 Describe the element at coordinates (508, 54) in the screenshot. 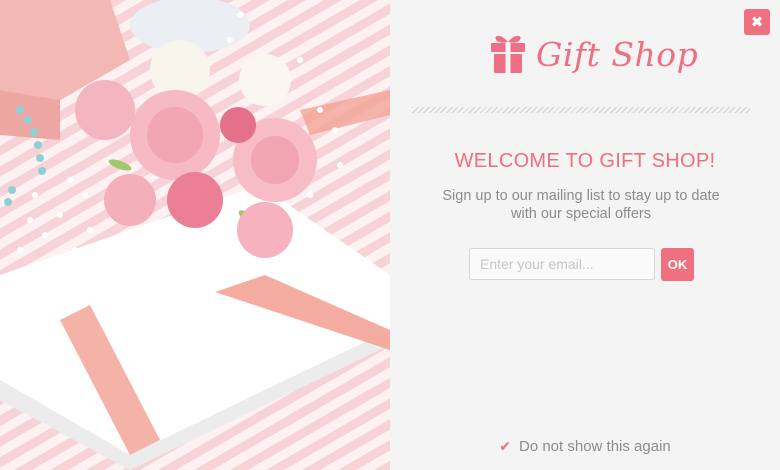

I see `gift-icon` at that location.